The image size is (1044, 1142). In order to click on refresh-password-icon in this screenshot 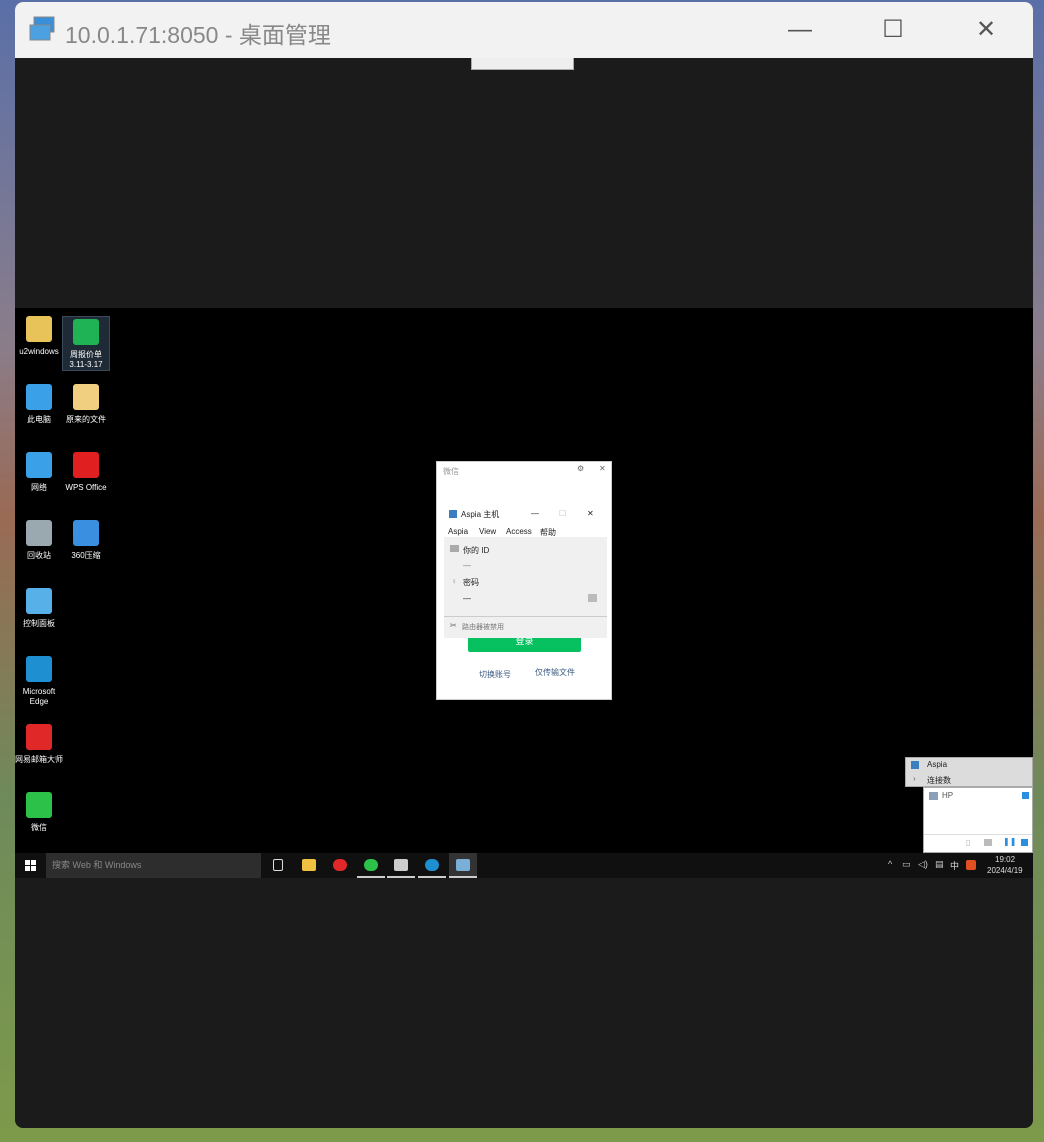, I will do `click(592, 598)`.